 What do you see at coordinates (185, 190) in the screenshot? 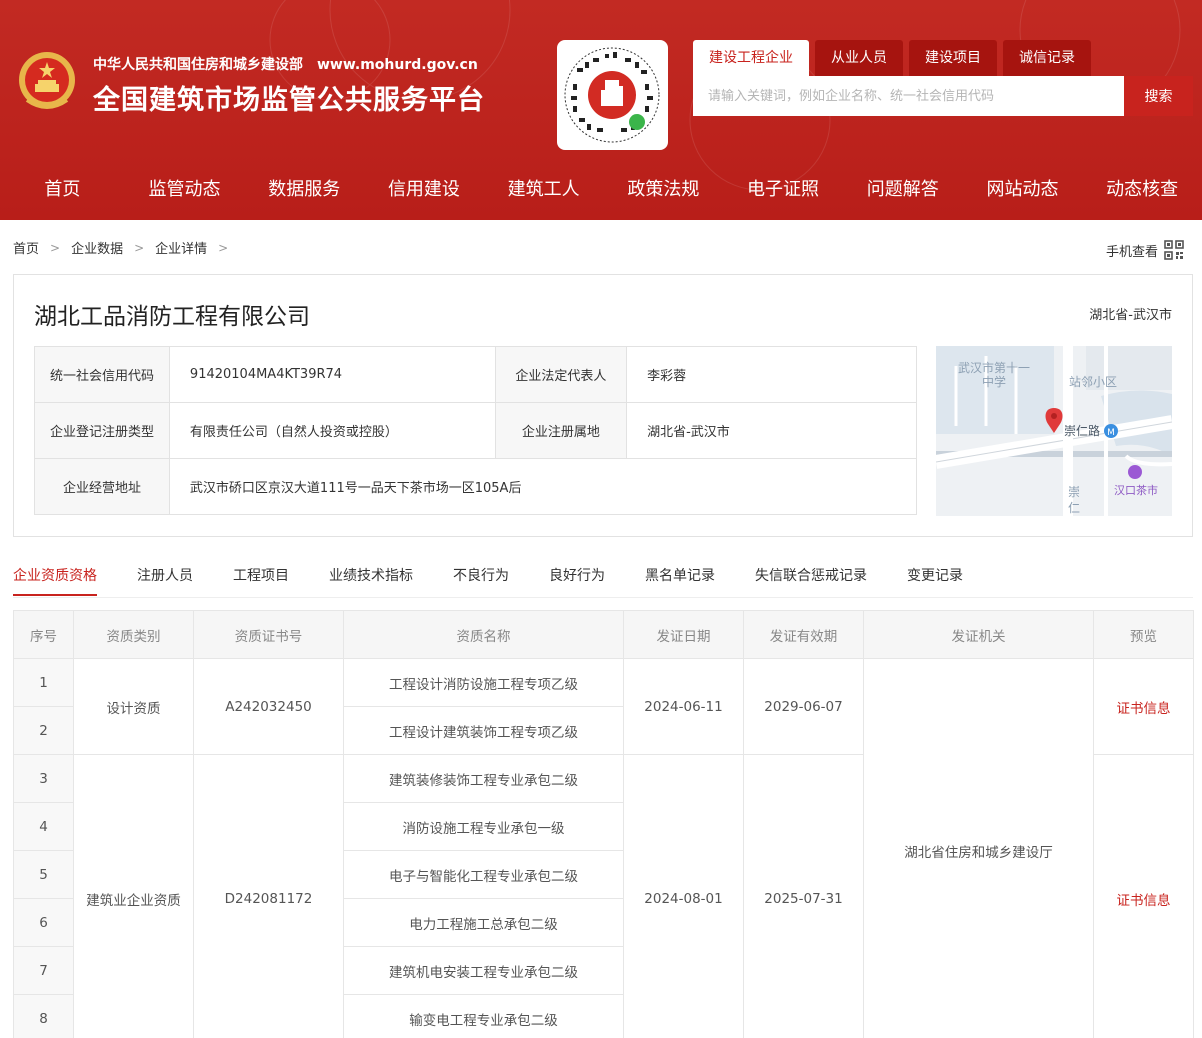
I see `nav-supervision-news: 监管动态` at bounding box center [185, 190].